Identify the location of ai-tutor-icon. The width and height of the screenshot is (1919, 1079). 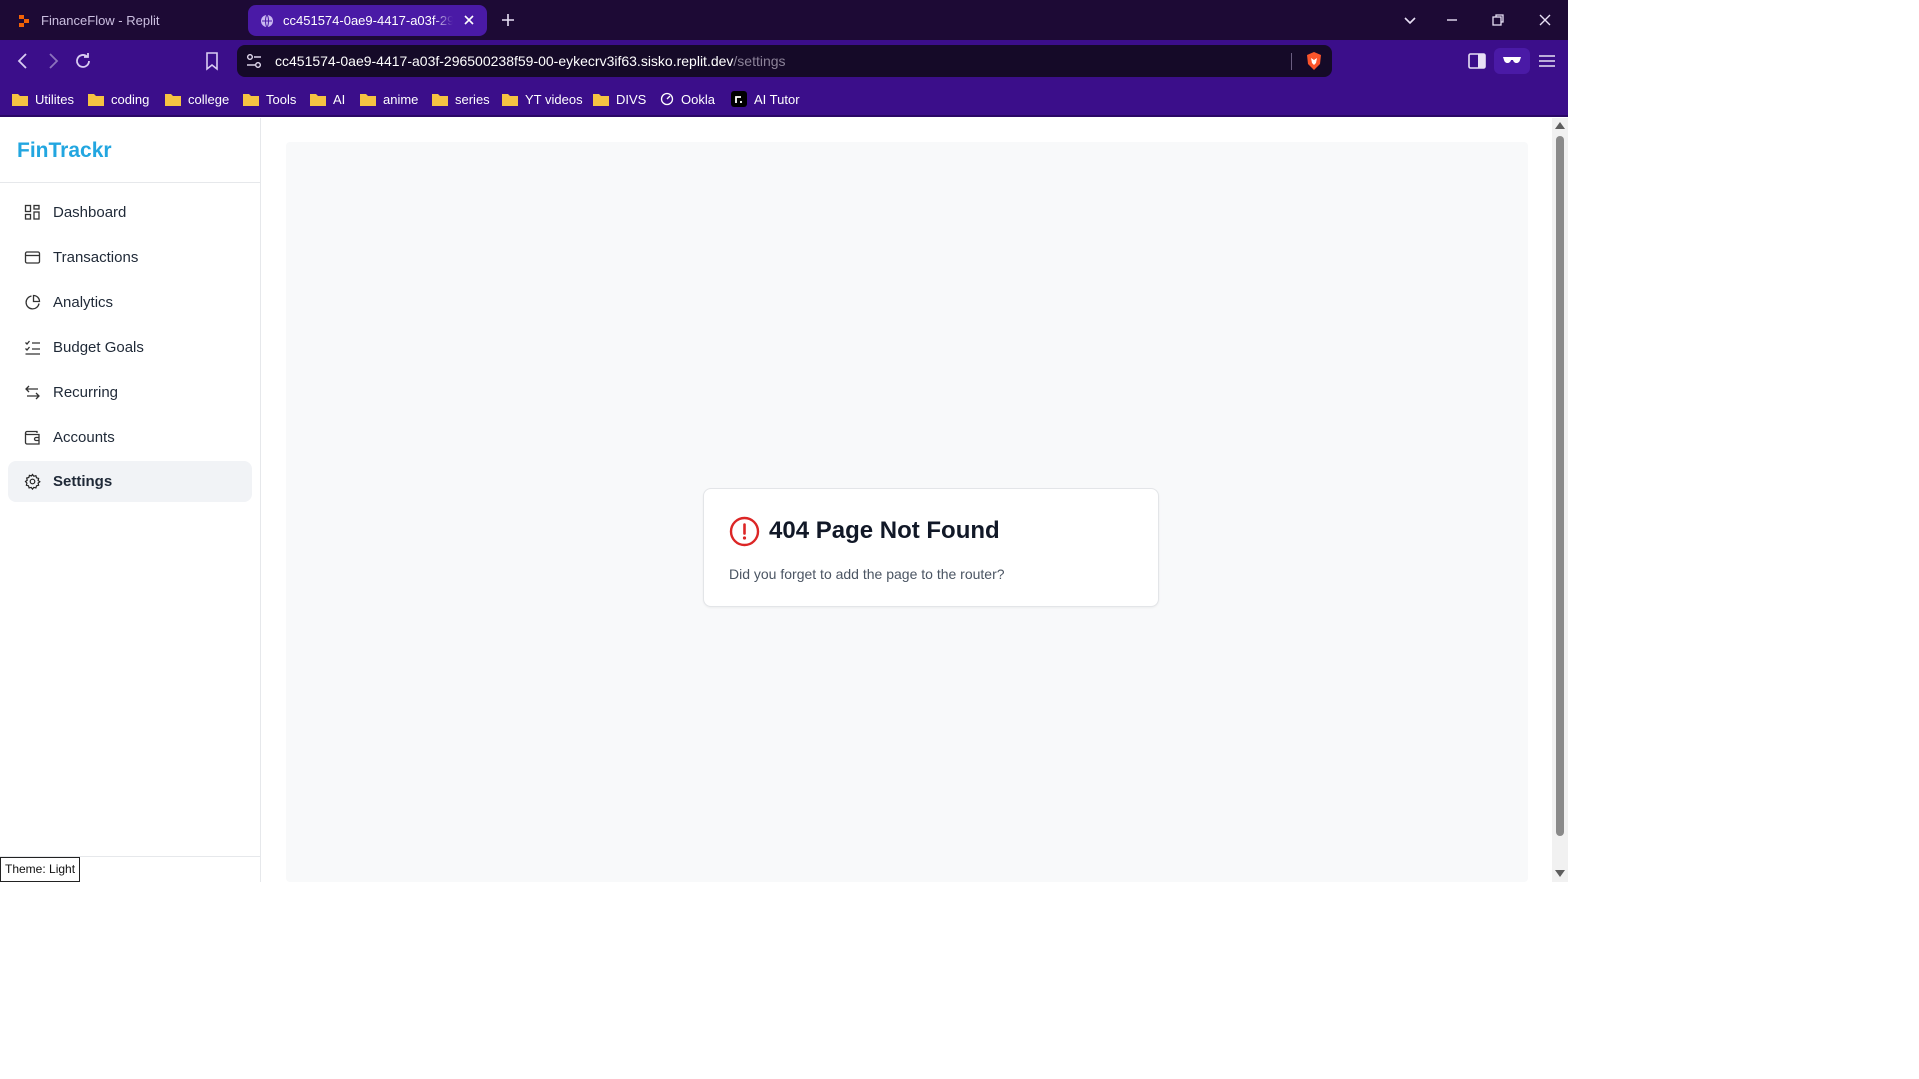
(739, 99).